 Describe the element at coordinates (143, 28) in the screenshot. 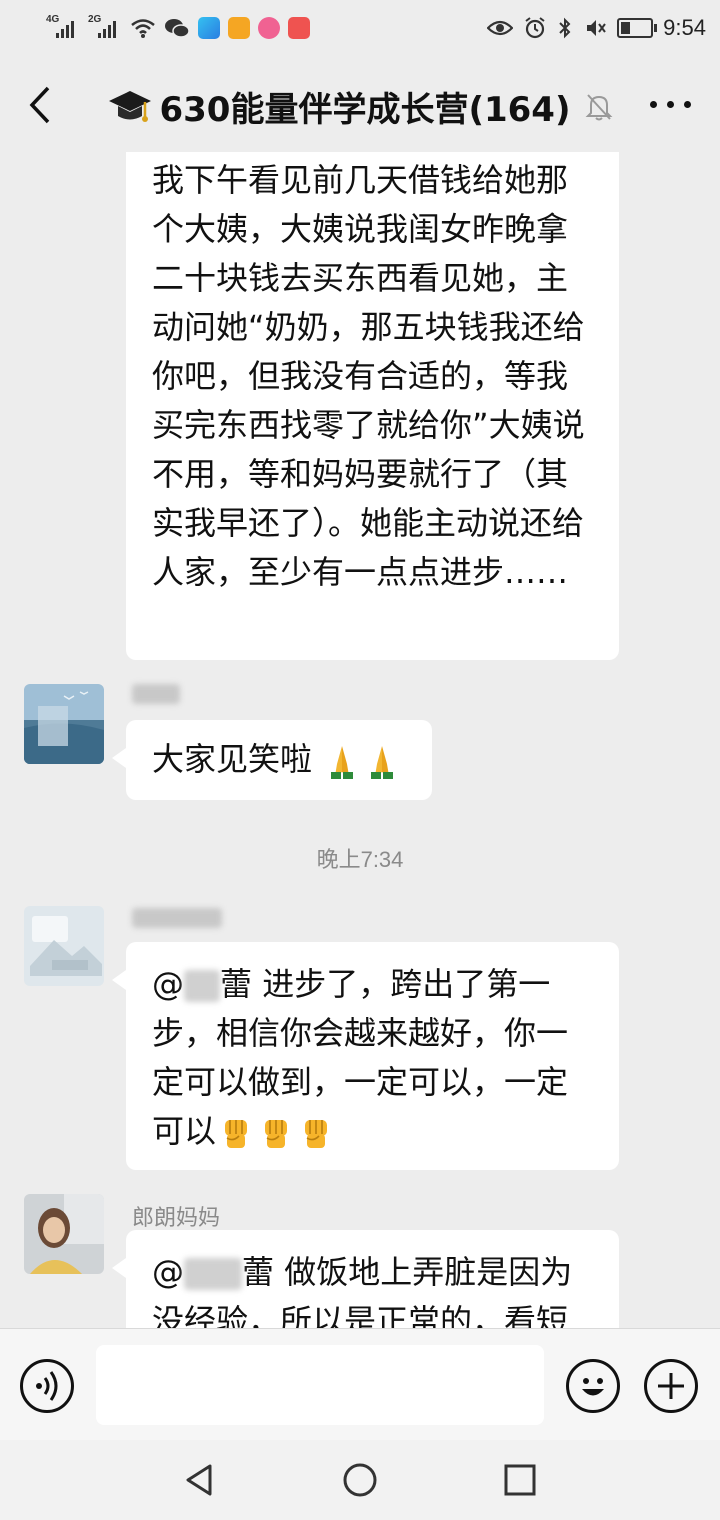

I see `wifi-icon` at that location.